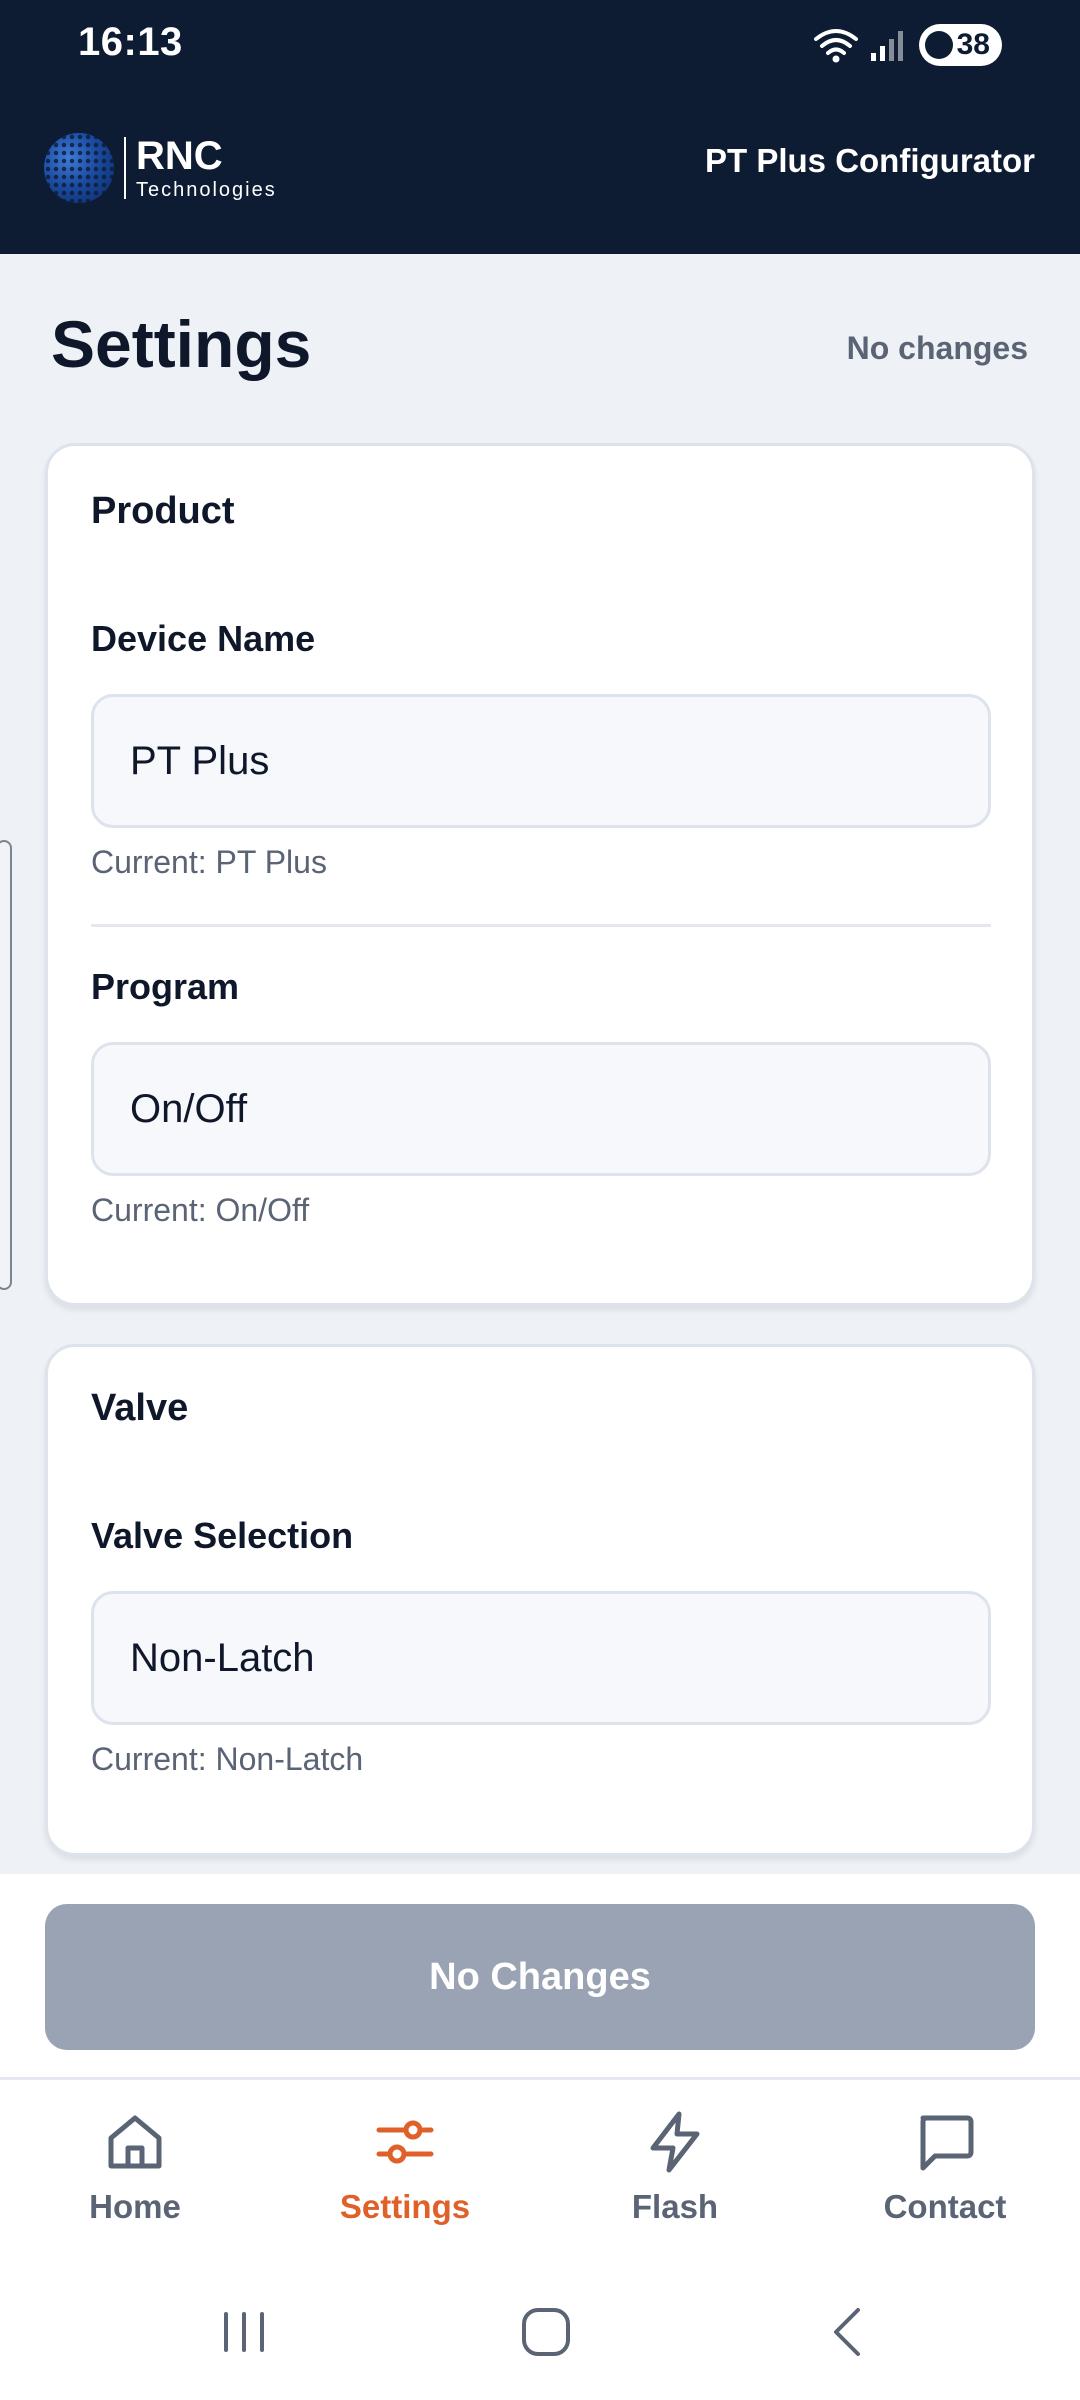 This screenshot has height=2400, width=1080. What do you see at coordinates (222, 1657) in the screenshot?
I see `valve-selection-value: Non-Latch` at bounding box center [222, 1657].